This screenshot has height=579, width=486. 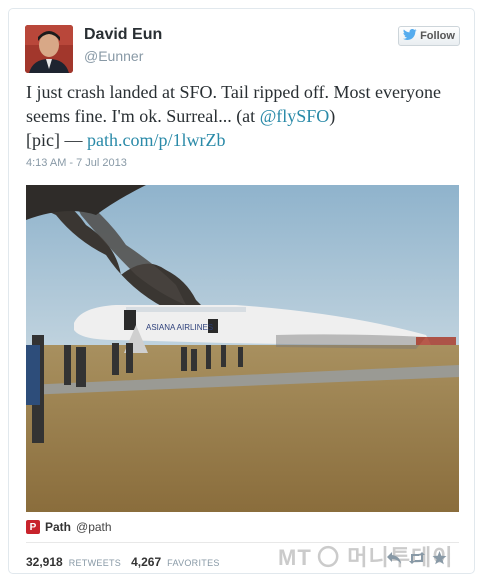 I want to click on retweets-count: 32,918, so click(x=44, y=562).